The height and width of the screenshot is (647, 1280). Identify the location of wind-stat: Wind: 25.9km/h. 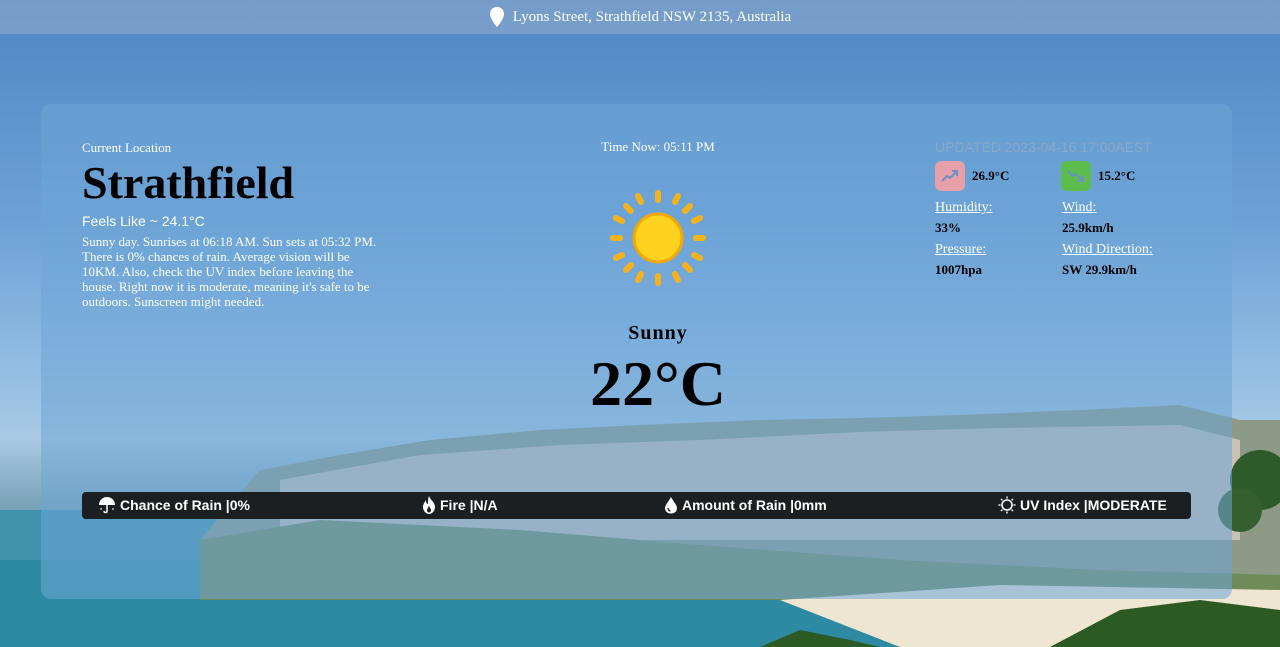
(1125, 218).